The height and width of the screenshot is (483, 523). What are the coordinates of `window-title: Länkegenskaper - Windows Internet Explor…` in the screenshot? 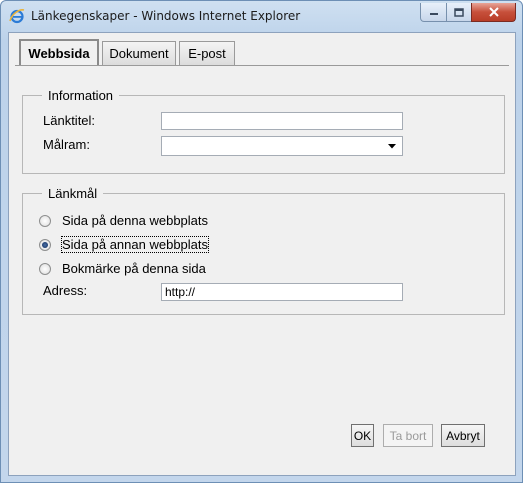 It's located at (166, 16).